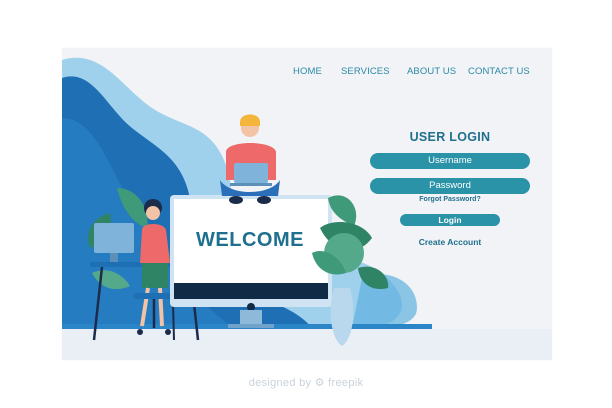  Describe the element at coordinates (251, 173) in the screenshot. I see `man-laptop` at that location.